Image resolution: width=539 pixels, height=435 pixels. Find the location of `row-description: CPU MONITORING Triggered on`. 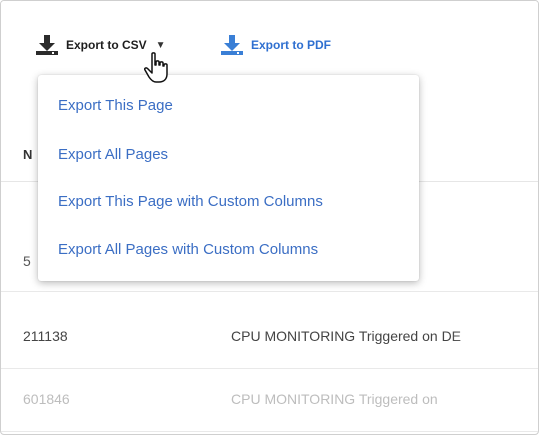

row-description: CPU MONITORING Triggered on is located at coordinates (334, 399).